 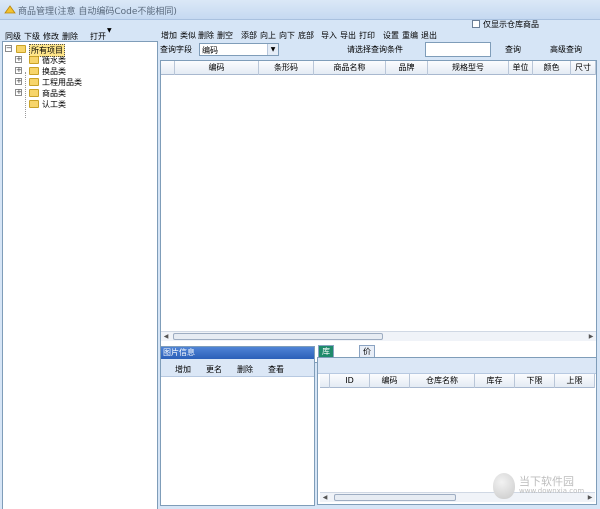 I want to click on similar-button: 类似, so click(x=188, y=35).